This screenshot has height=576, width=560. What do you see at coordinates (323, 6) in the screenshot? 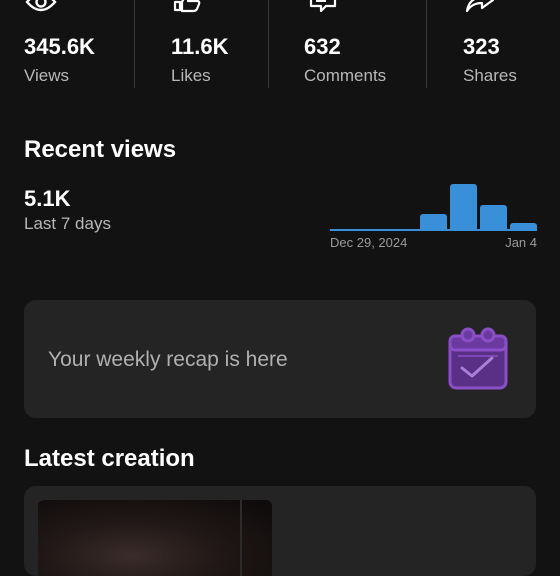
I see `comment-icon` at bounding box center [323, 6].